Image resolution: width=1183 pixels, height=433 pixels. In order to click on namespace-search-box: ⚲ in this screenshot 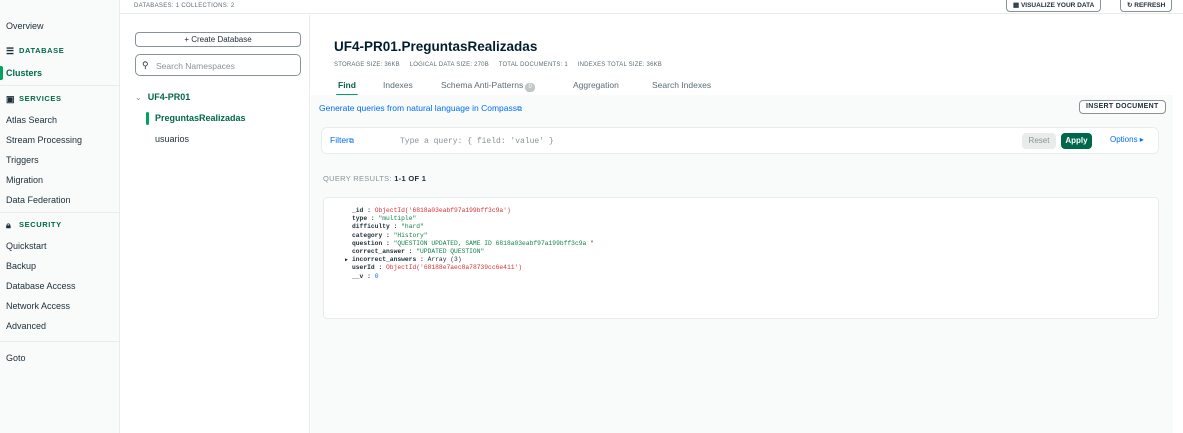, I will do `click(218, 65)`.